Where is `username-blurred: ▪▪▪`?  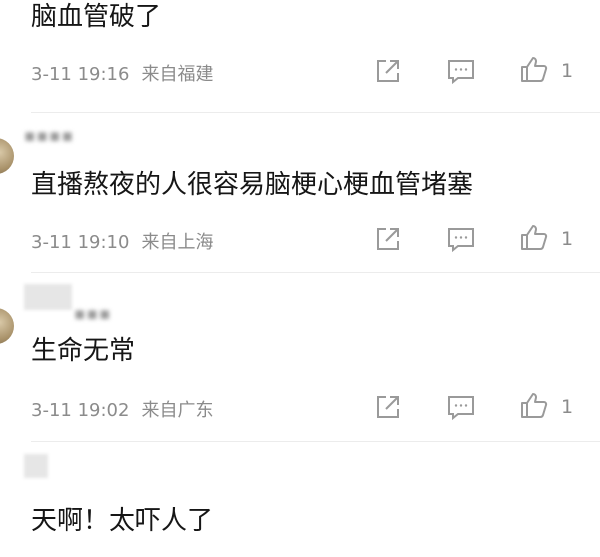 username-blurred: ▪▪▪ is located at coordinates (93, 314).